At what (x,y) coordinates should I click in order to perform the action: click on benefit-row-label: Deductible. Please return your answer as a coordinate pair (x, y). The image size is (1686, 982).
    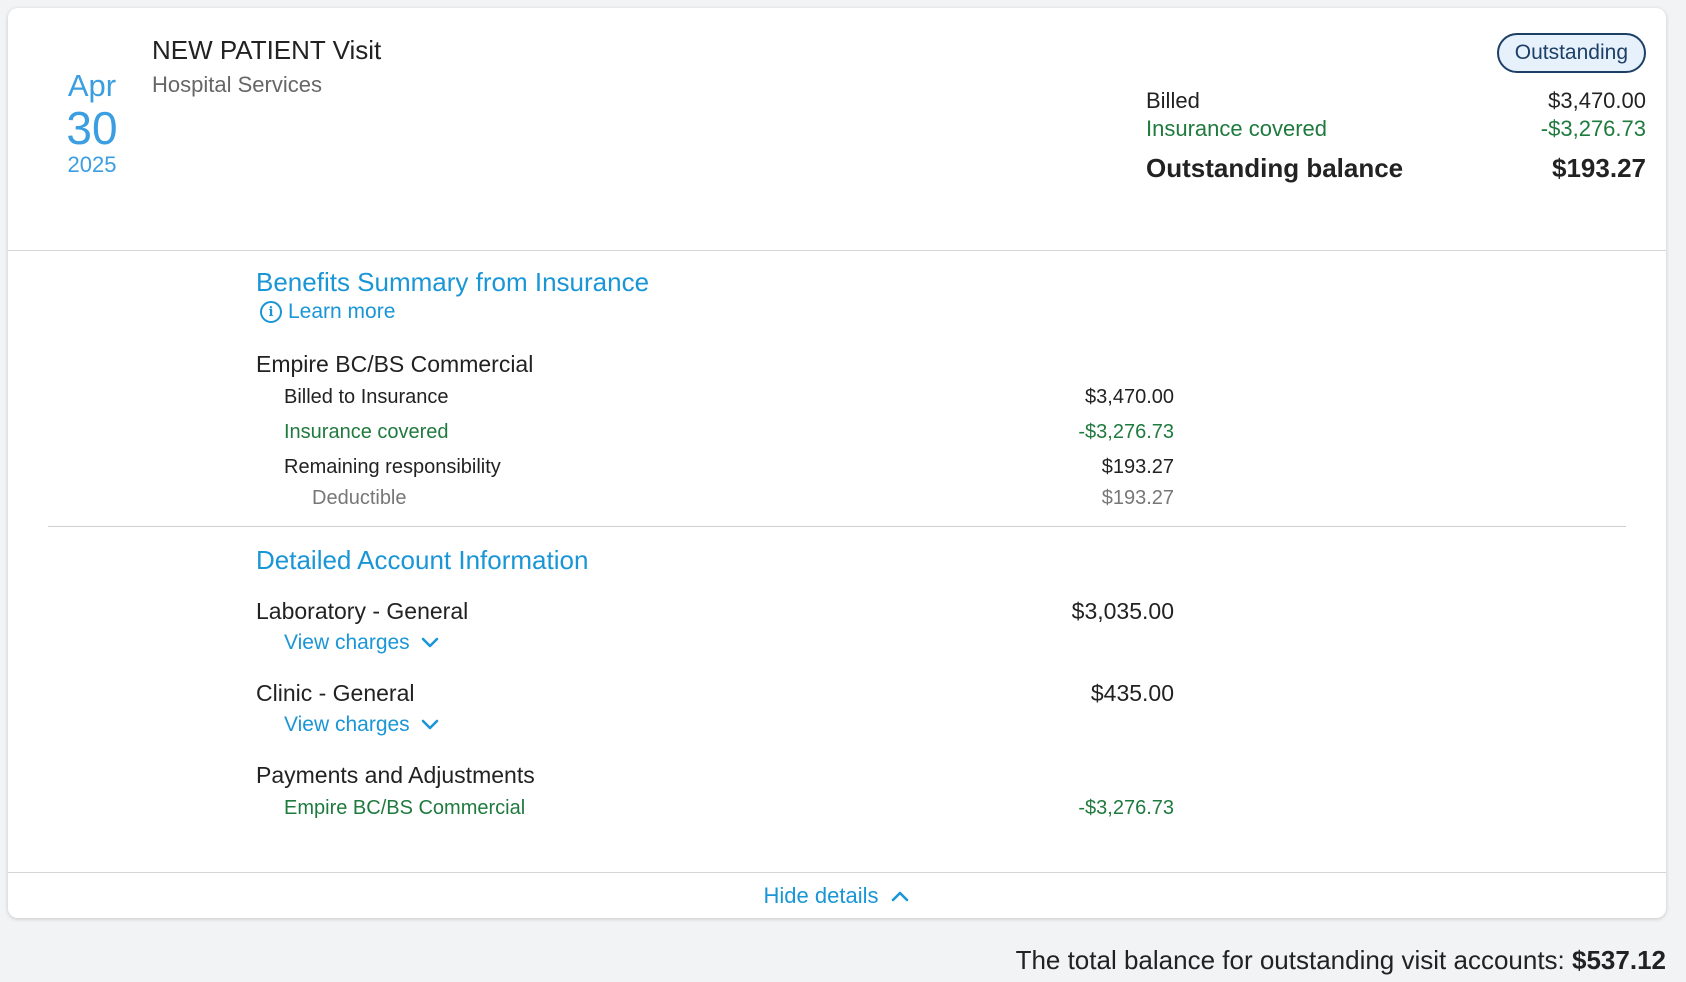
    Looking at the image, I should click on (359, 498).